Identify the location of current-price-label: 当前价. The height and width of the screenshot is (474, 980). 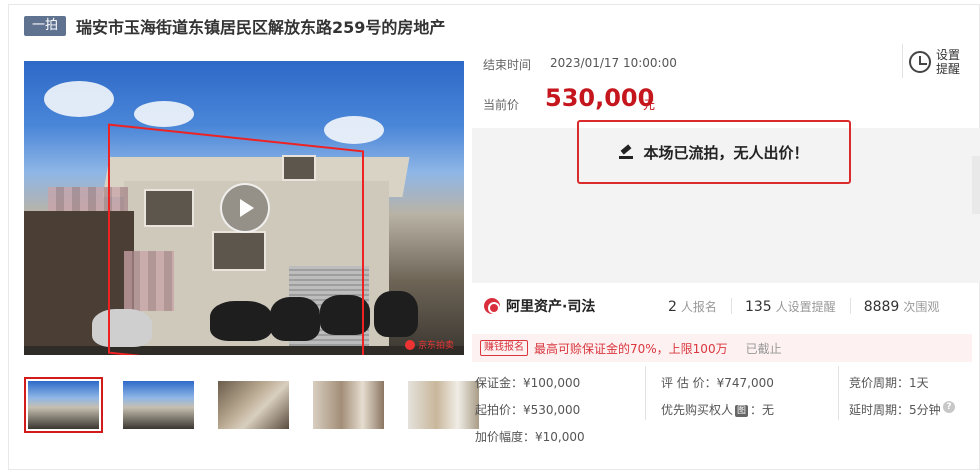
(501, 105).